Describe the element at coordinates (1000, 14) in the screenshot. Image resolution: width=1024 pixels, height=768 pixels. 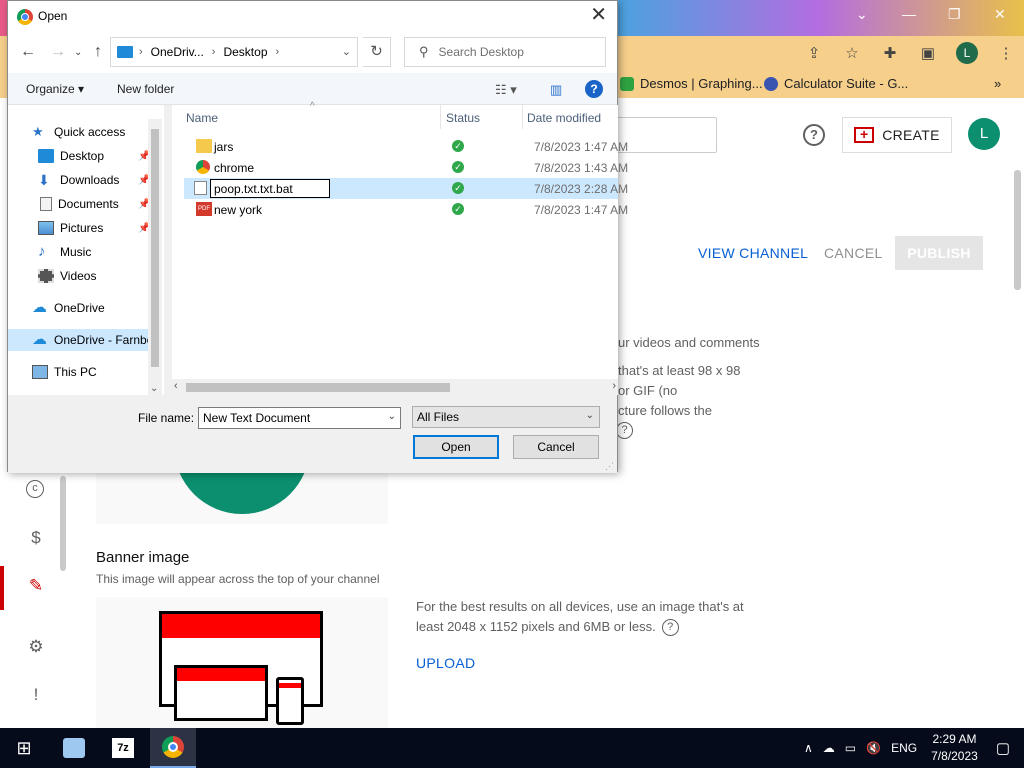
I see `close-window-icon: ✕` at that location.